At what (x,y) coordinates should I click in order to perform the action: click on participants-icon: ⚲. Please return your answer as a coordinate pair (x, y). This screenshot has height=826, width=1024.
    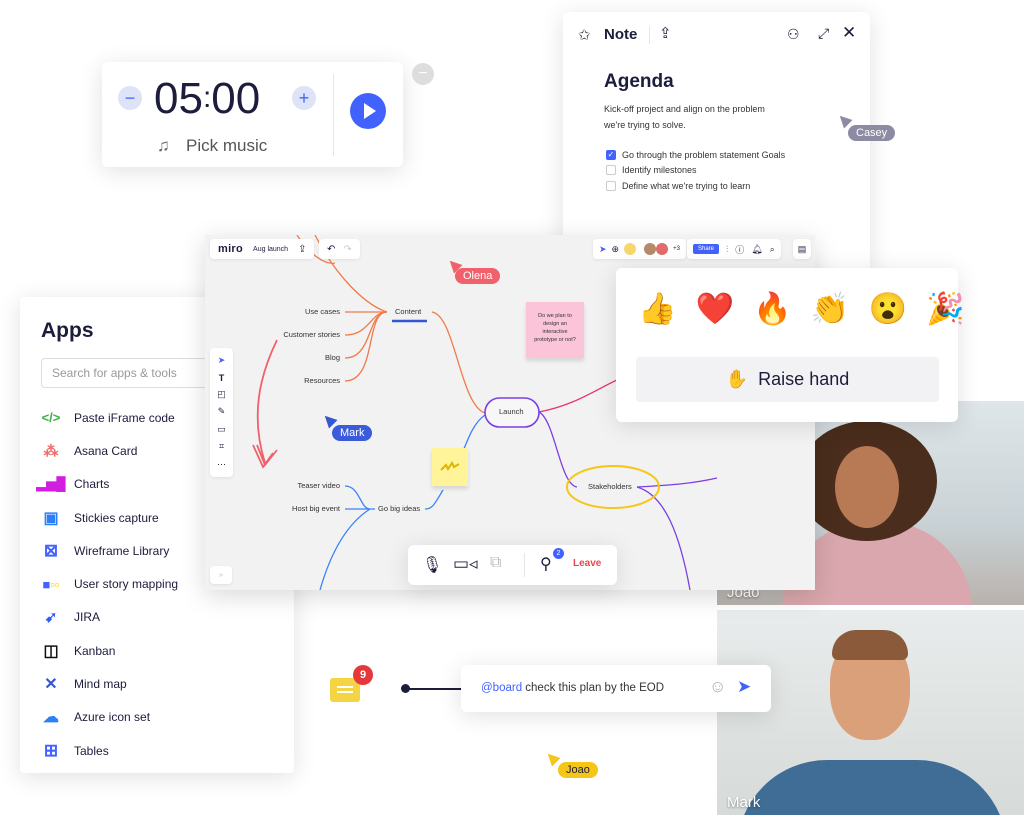
    Looking at the image, I should click on (546, 564).